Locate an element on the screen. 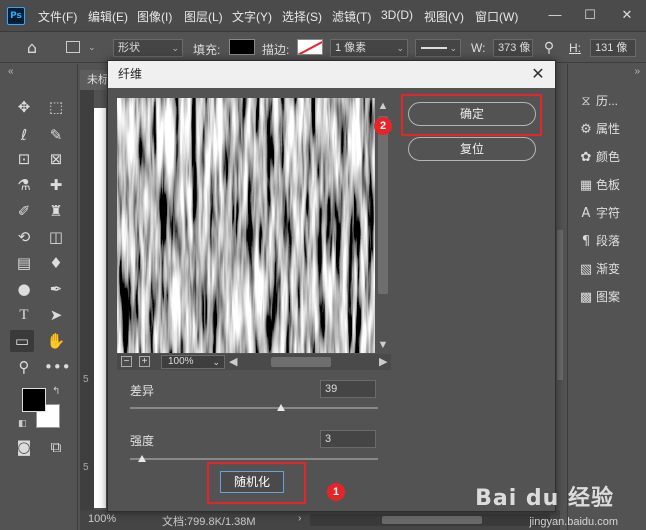  crop-tool-icon: ⊡ is located at coordinates (24, 159).